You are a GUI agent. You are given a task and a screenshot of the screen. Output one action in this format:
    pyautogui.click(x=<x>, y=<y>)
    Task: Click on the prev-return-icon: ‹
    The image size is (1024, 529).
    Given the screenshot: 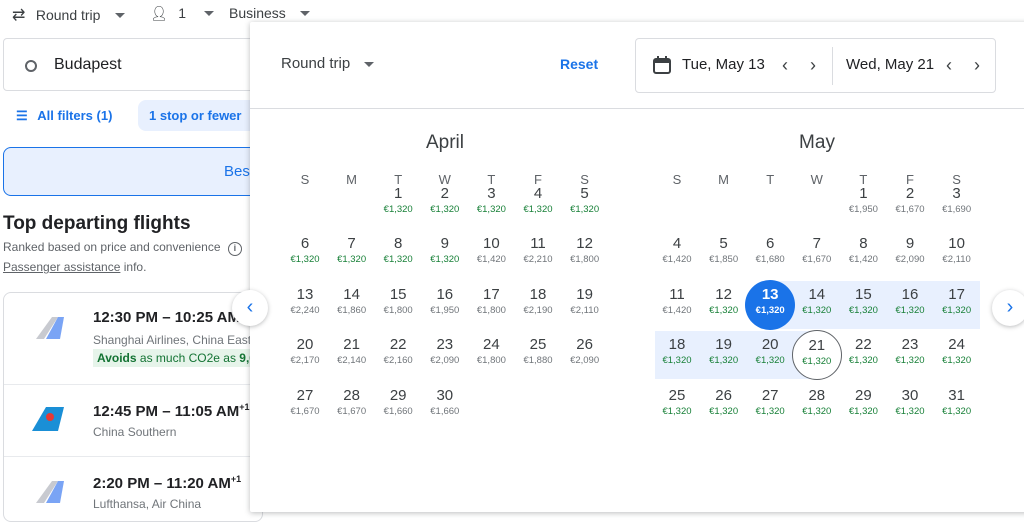 What is the action you would take?
    pyautogui.click(x=949, y=65)
    